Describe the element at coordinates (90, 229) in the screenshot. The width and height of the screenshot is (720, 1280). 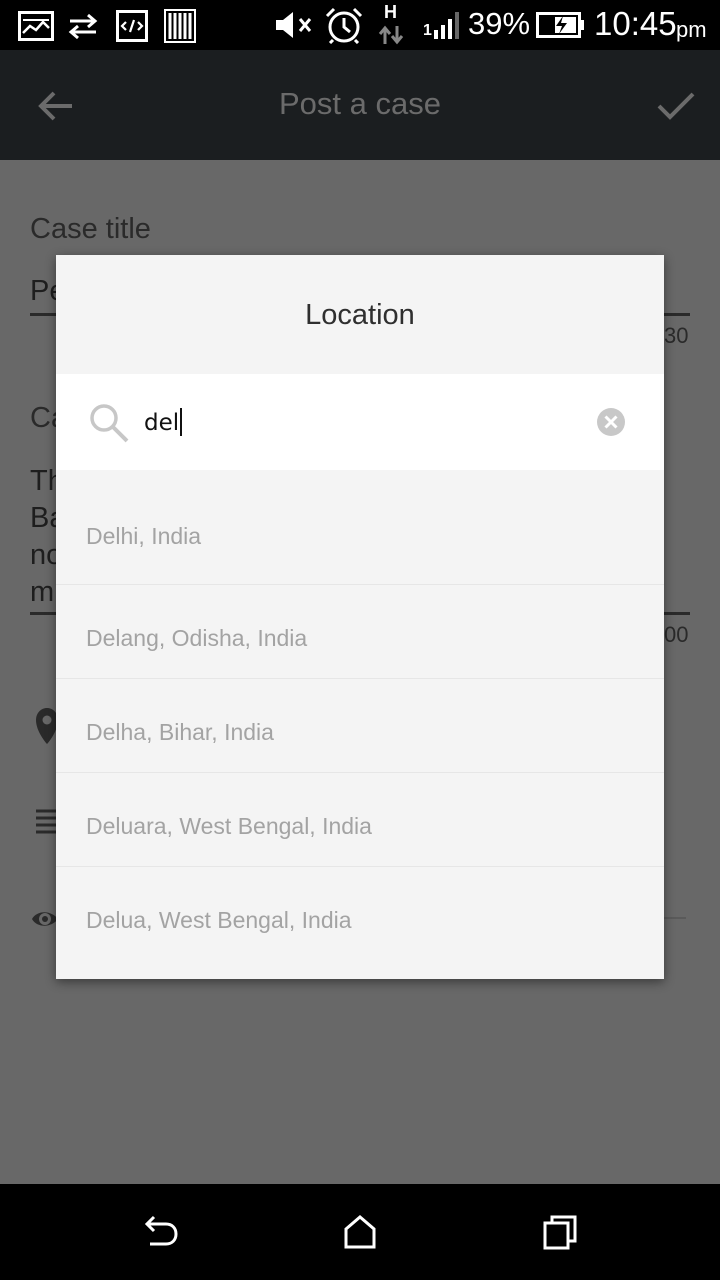
I see `case-title-label: Case title` at that location.